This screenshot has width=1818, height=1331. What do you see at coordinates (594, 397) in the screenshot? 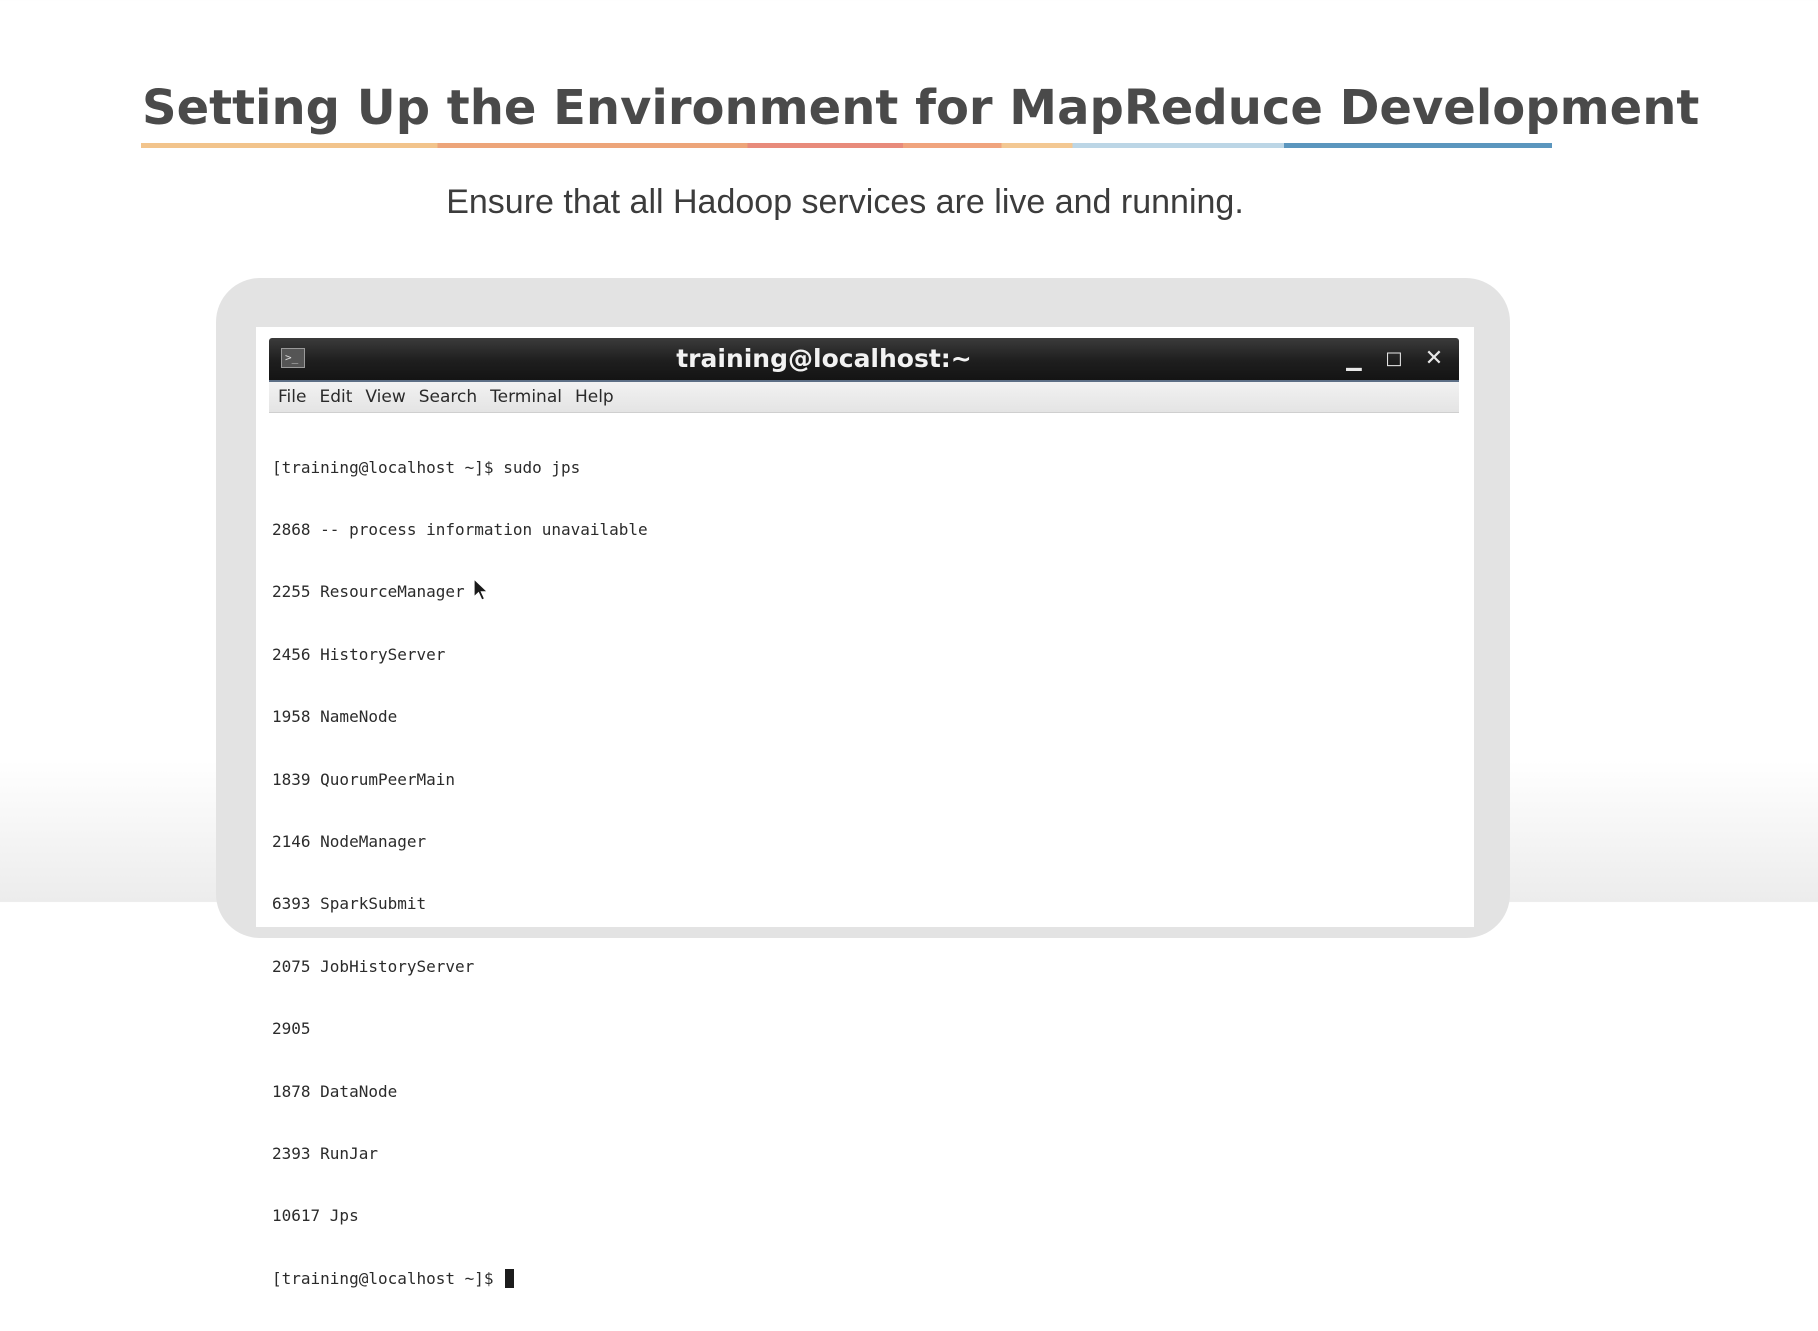
I see `menu-help: Help` at bounding box center [594, 397].